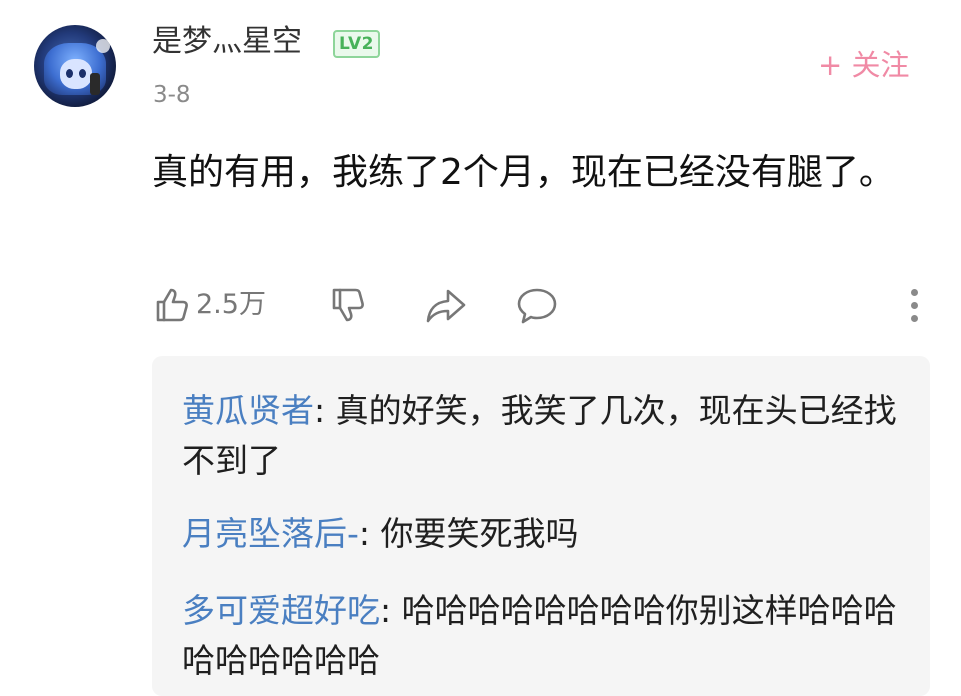  What do you see at coordinates (542, 636) in the screenshot?
I see `reply-item: 多可爱超好吃: 哈哈哈哈哈哈哈哈你别这样哈哈哈哈哈哈哈哈哈` at bounding box center [542, 636].